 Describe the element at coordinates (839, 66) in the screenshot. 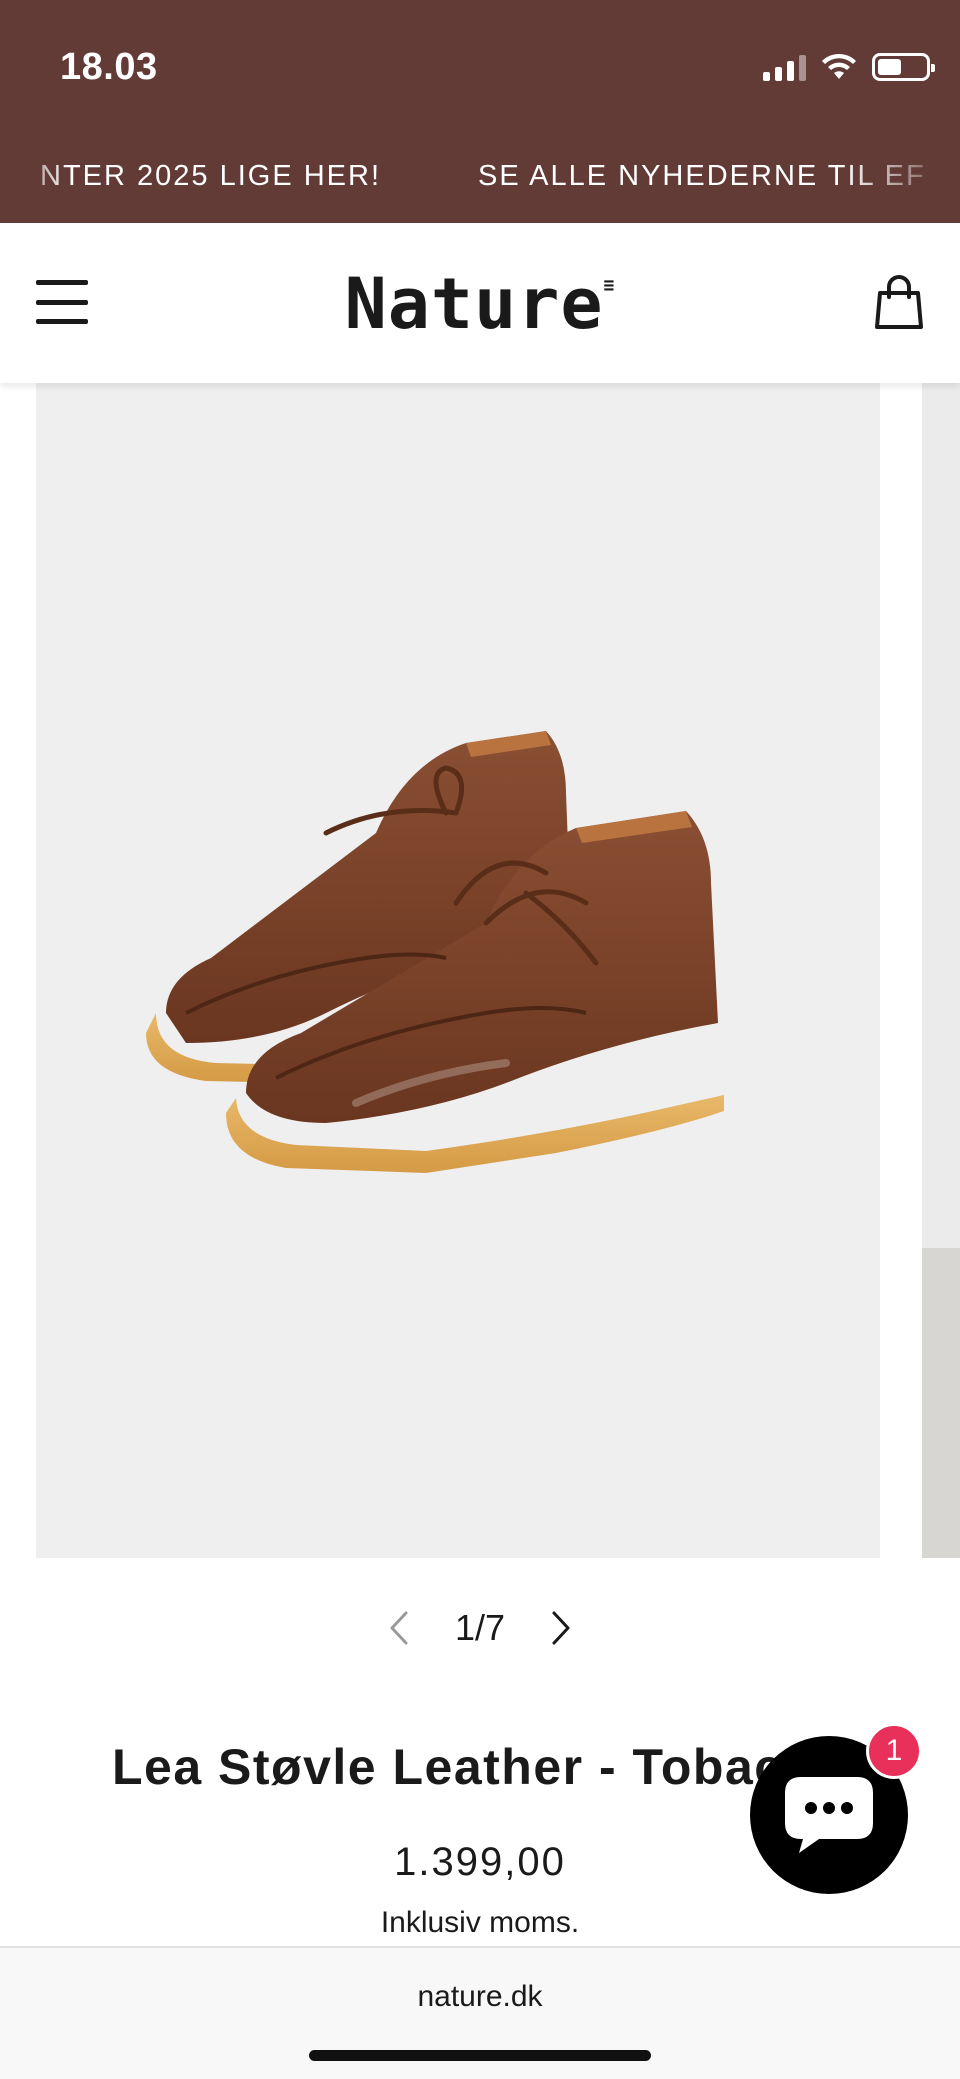

I see `wifi-icon` at that location.